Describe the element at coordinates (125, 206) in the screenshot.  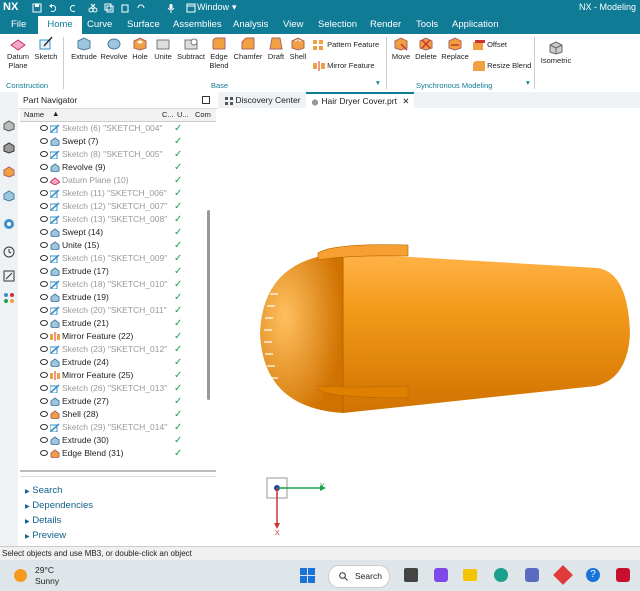
I see `feature-row: Sketch (12) "SKETCH_007" ✓` at that location.